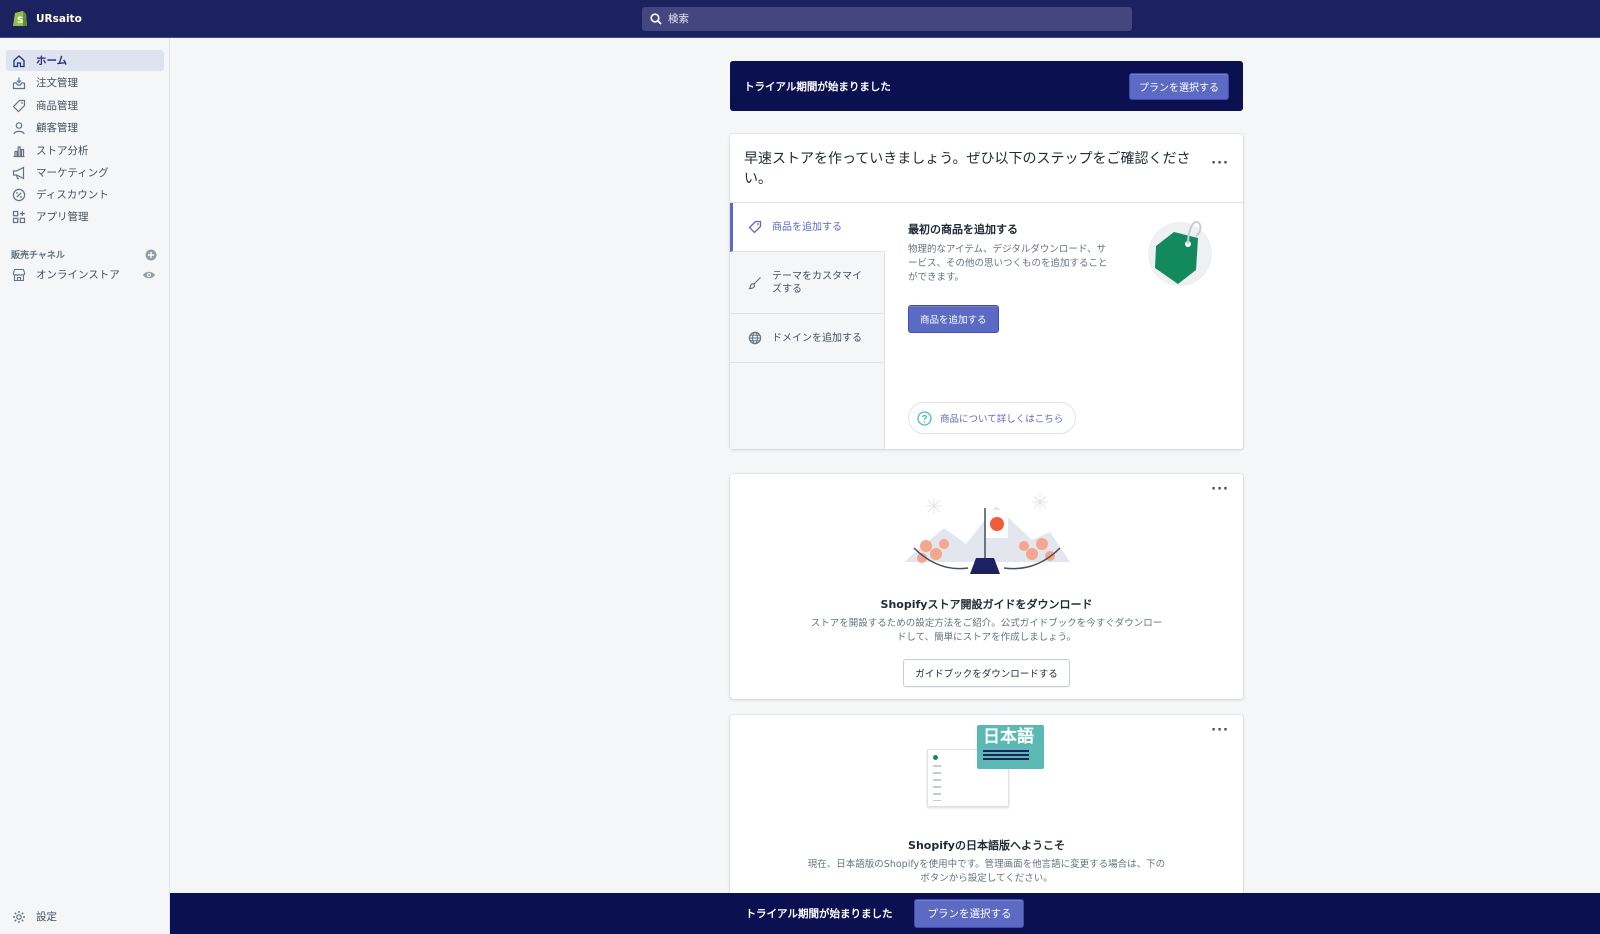 The image size is (1600, 934). I want to click on guidebook-illustration, so click(987, 534).